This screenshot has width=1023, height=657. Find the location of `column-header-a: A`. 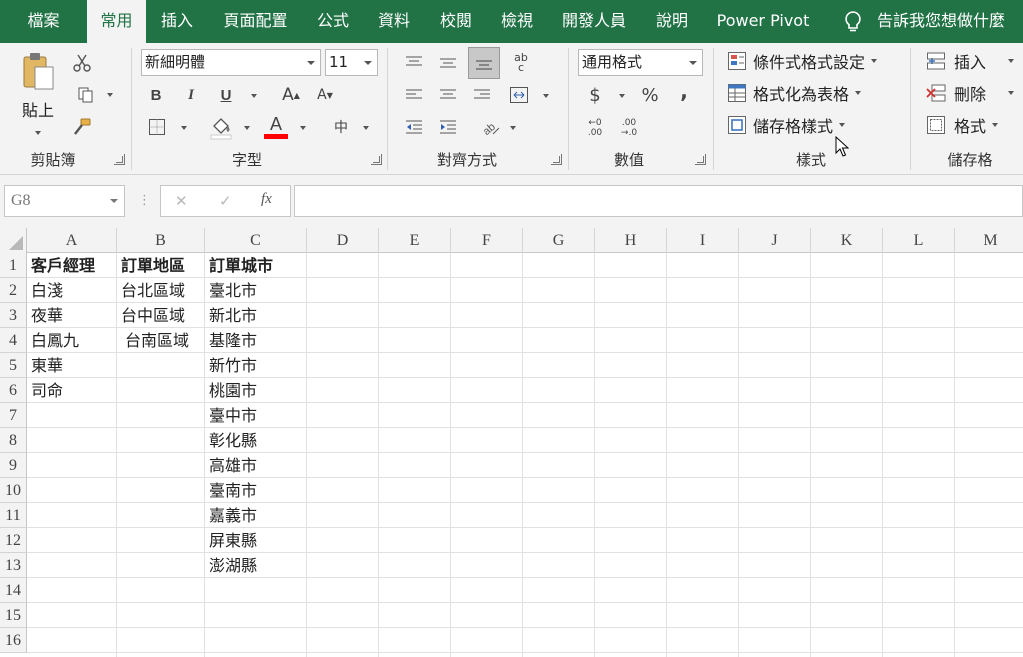

column-header-a: A is located at coordinates (72, 240).